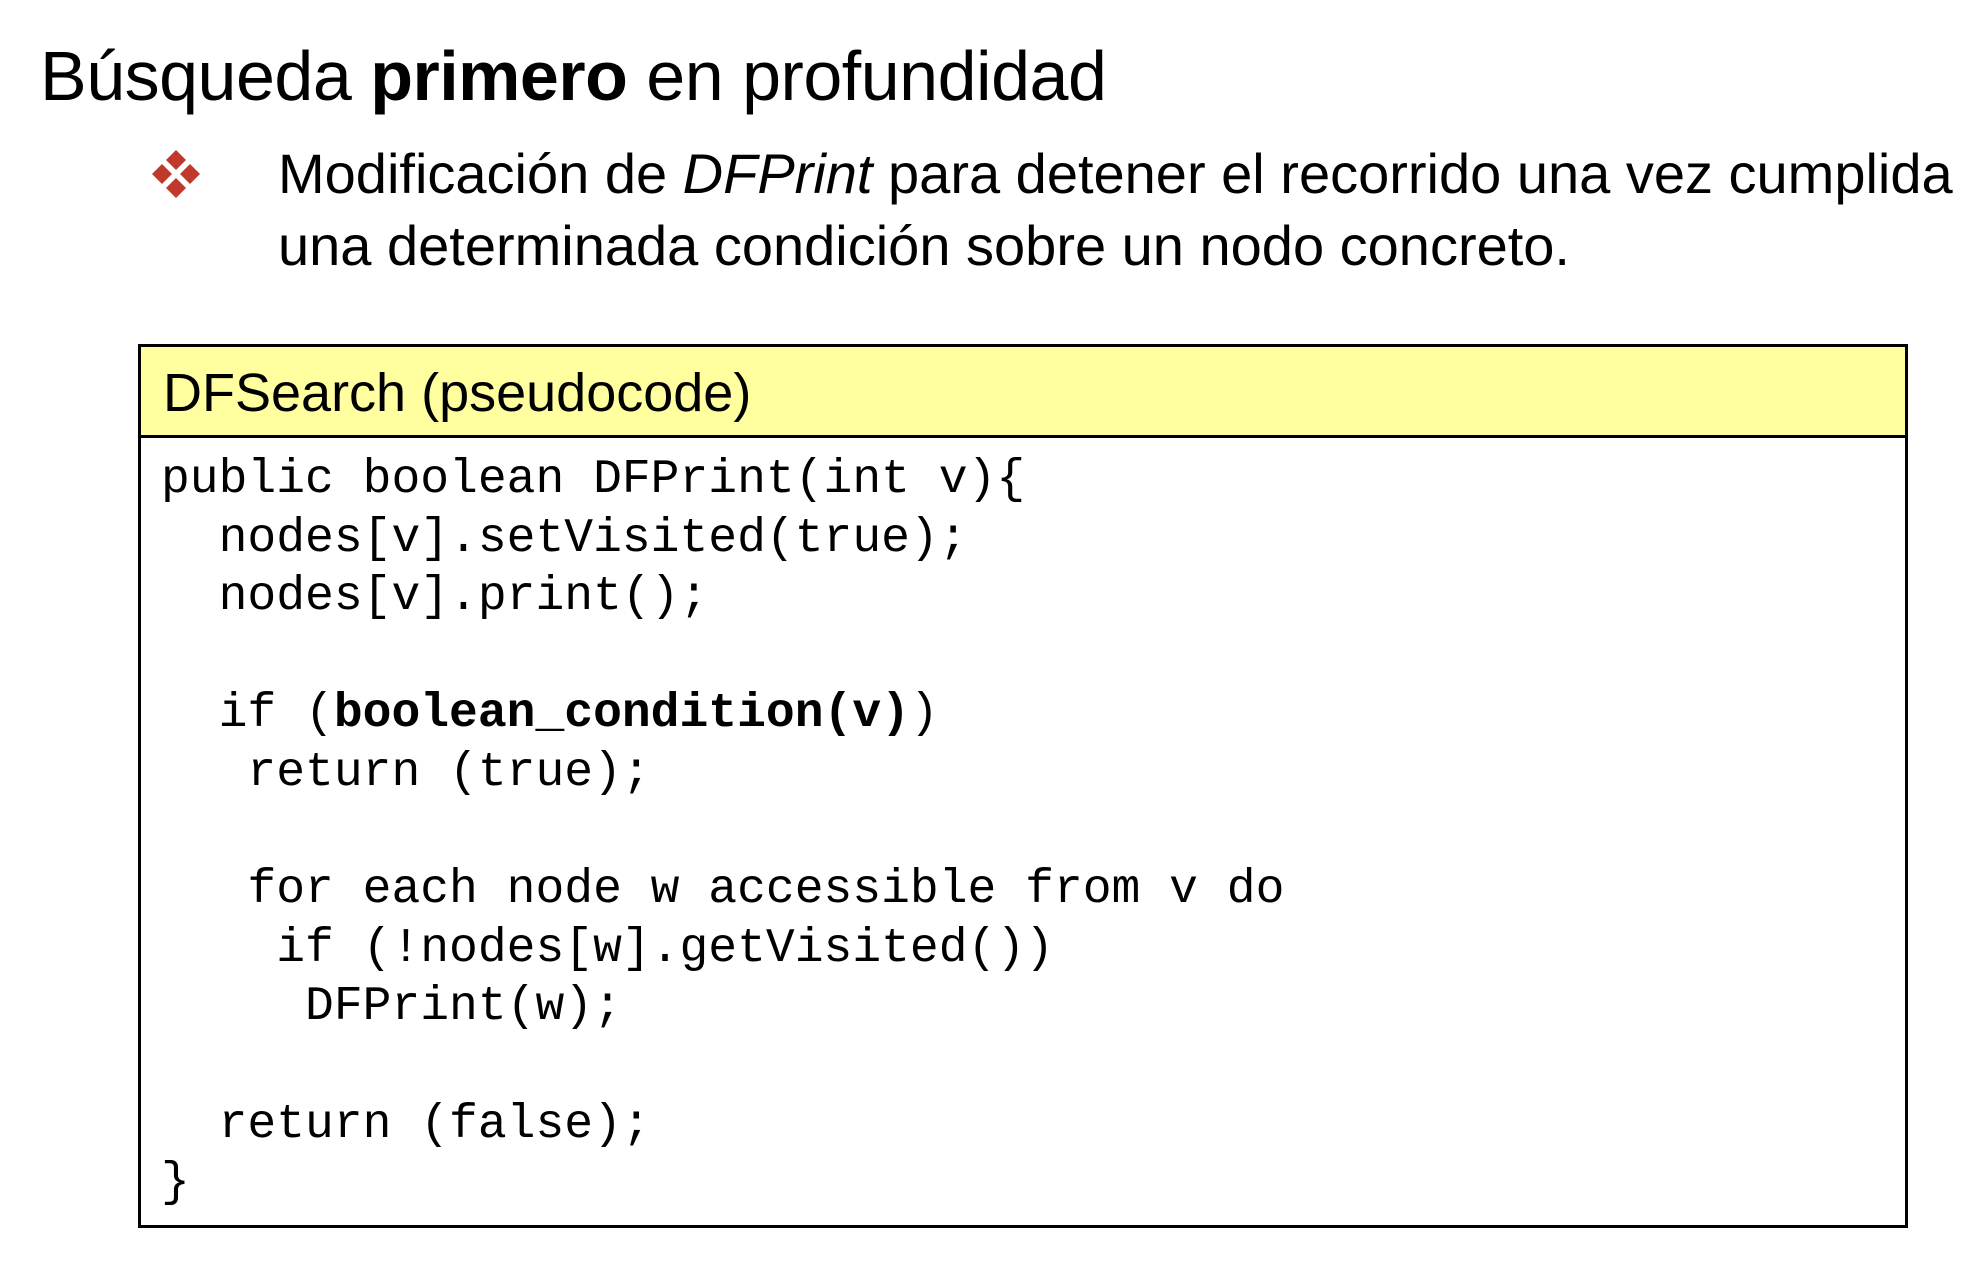 The image size is (1986, 1262). Describe the element at coordinates (1028, 539) in the screenshot. I see `code-line: nodes[v].setVisited(true);` at that location.